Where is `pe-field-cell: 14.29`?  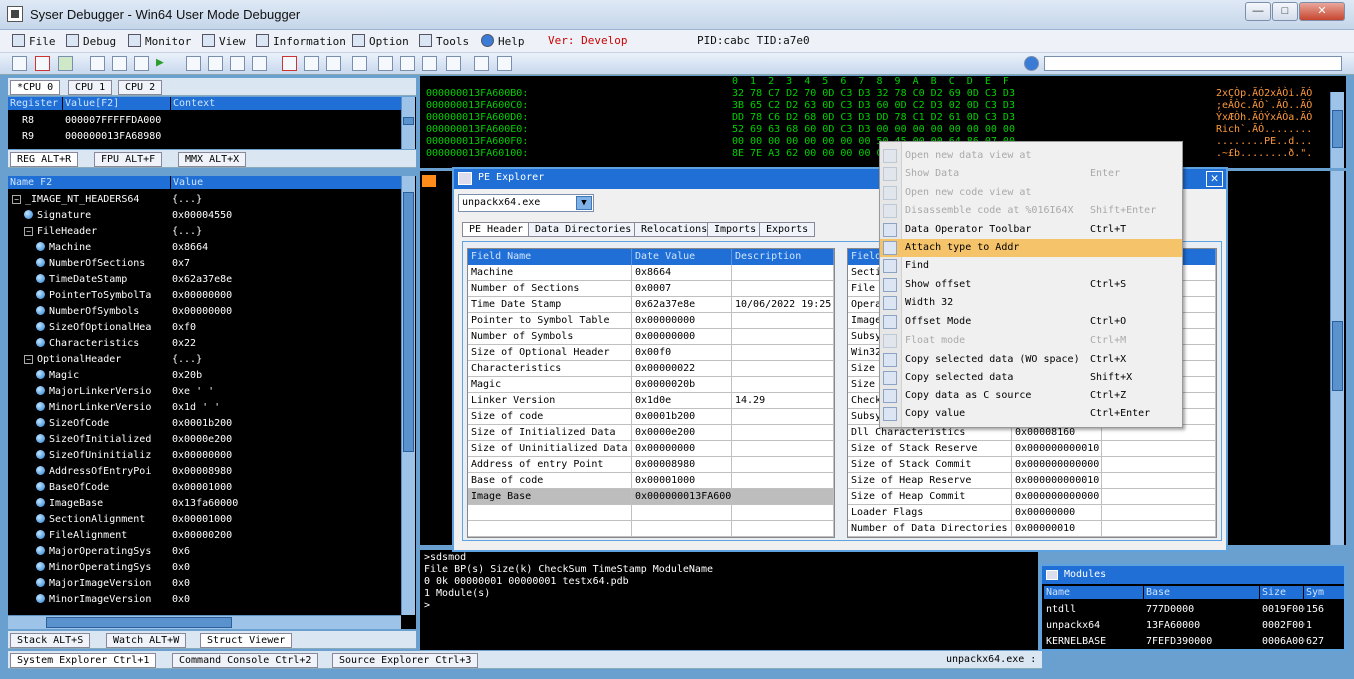 pe-field-cell: 14.29 is located at coordinates (783, 401).